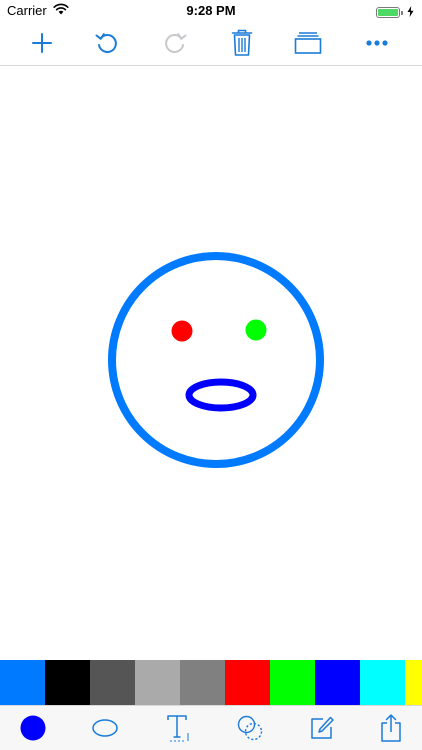 The width and height of the screenshot is (422, 750). Describe the element at coordinates (157, 682) in the screenshot. I see `color-swatch-light-gray` at that location.